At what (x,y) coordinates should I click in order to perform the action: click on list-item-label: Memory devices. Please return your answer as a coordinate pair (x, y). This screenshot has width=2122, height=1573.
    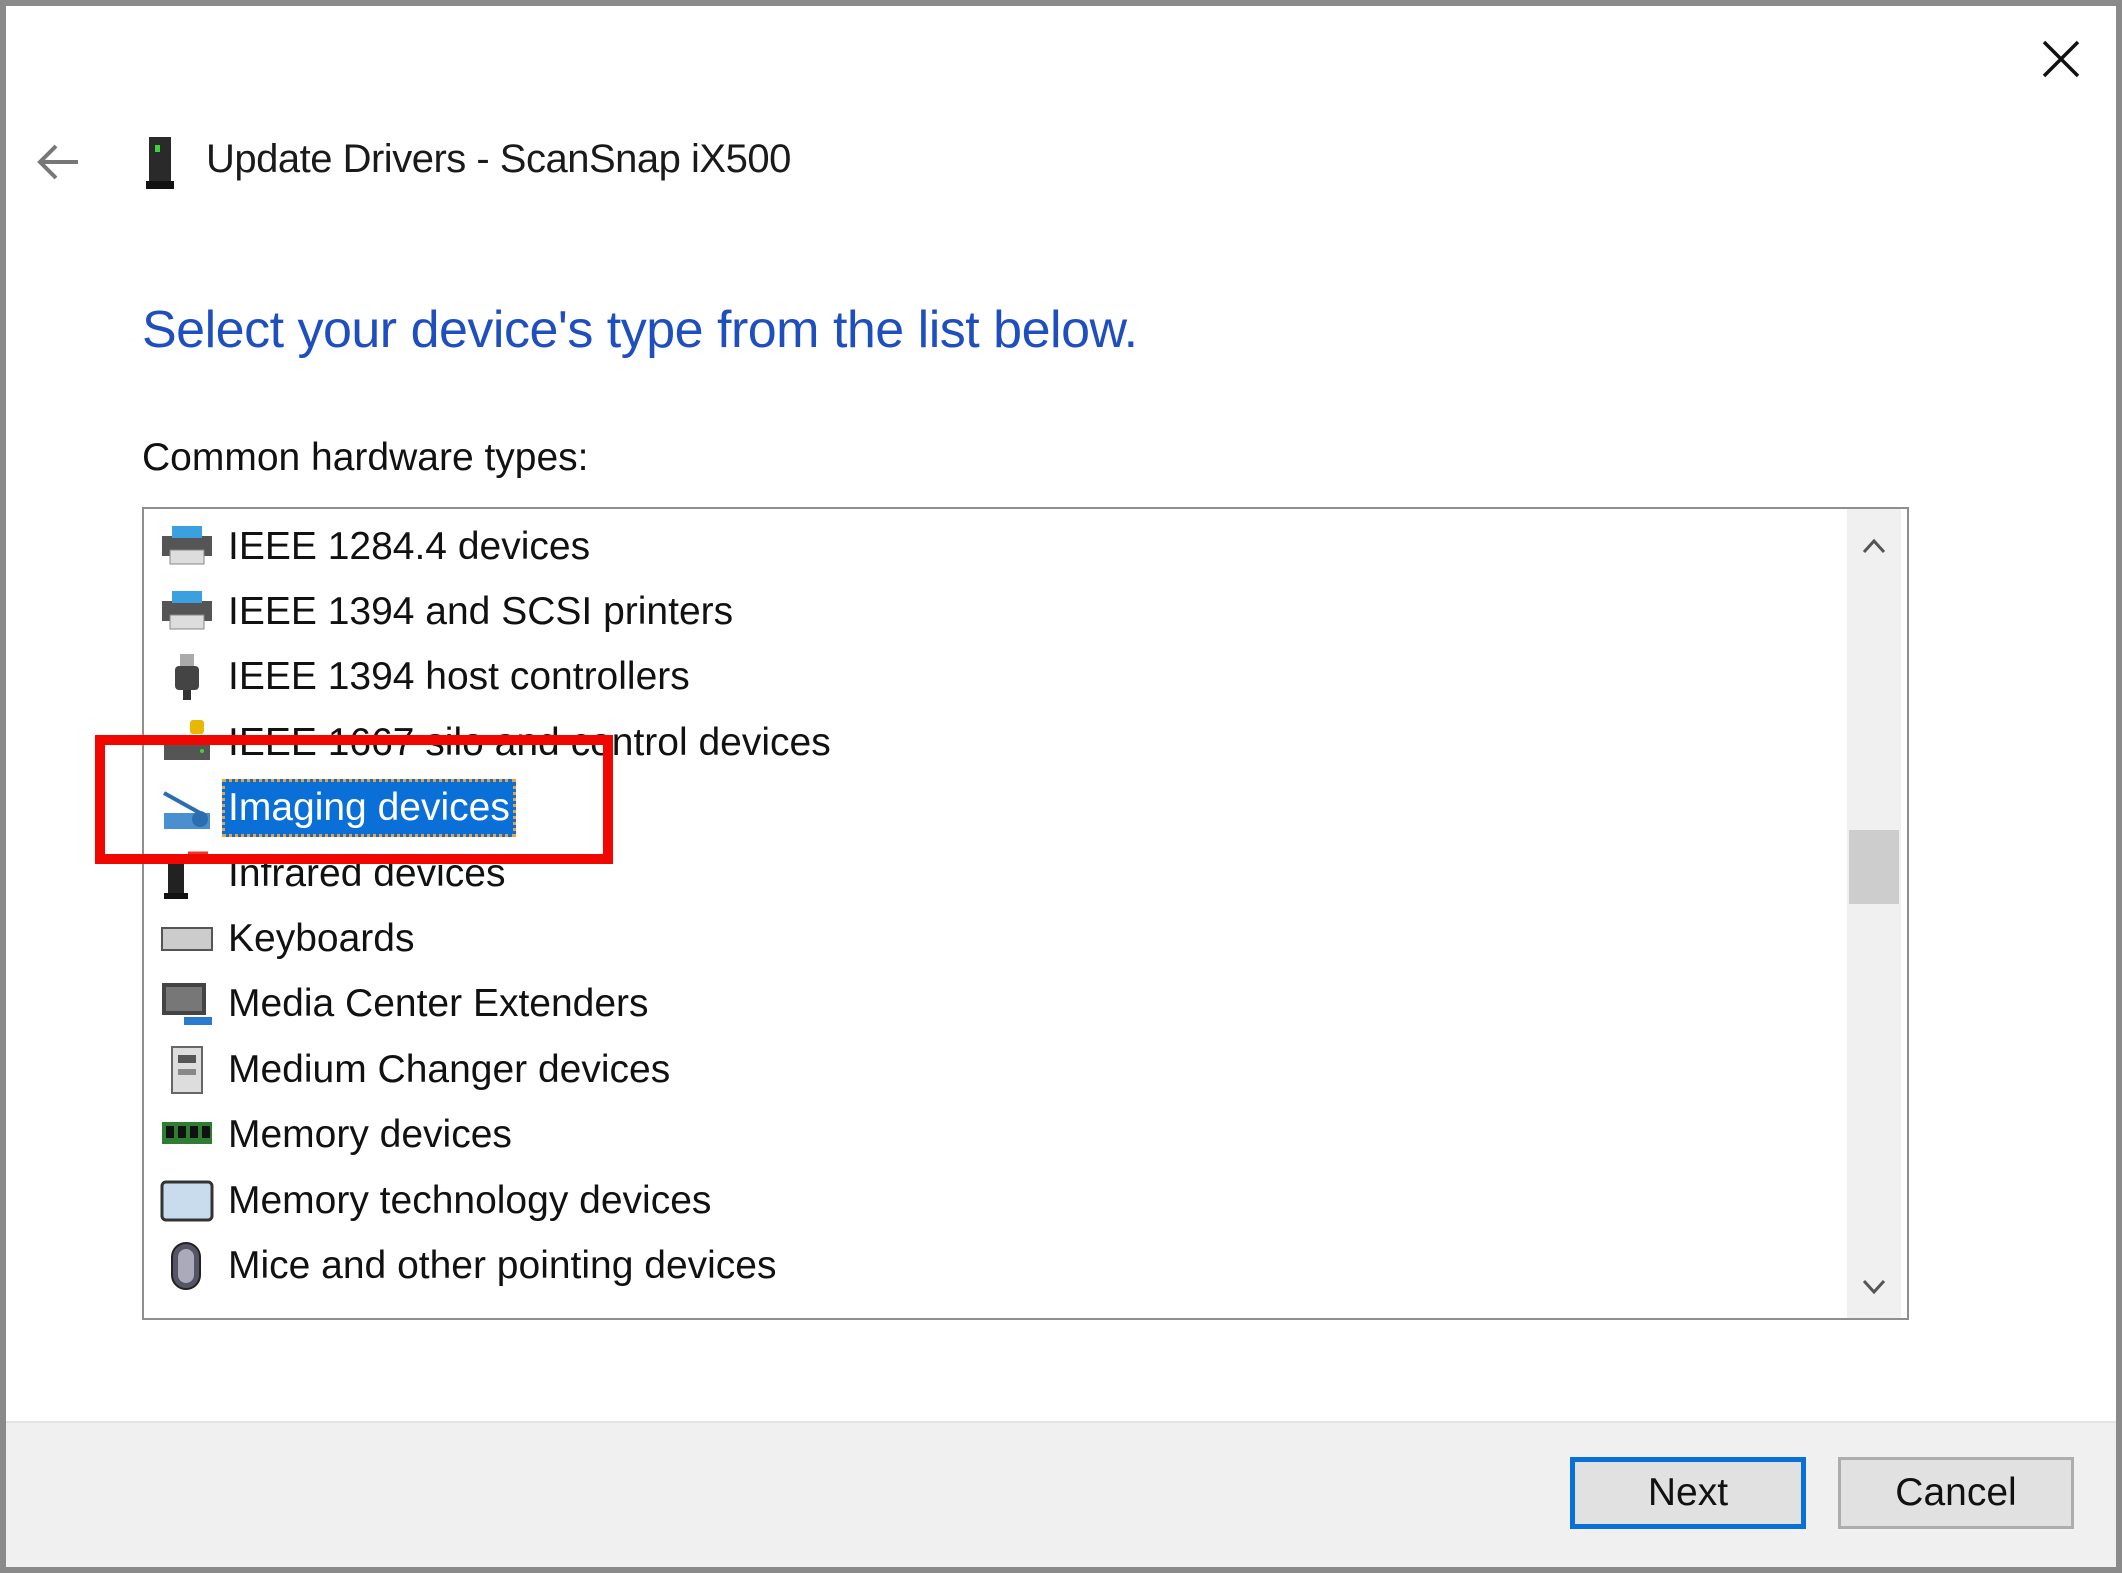
    Looking at the image, I should click on (370, 1135).